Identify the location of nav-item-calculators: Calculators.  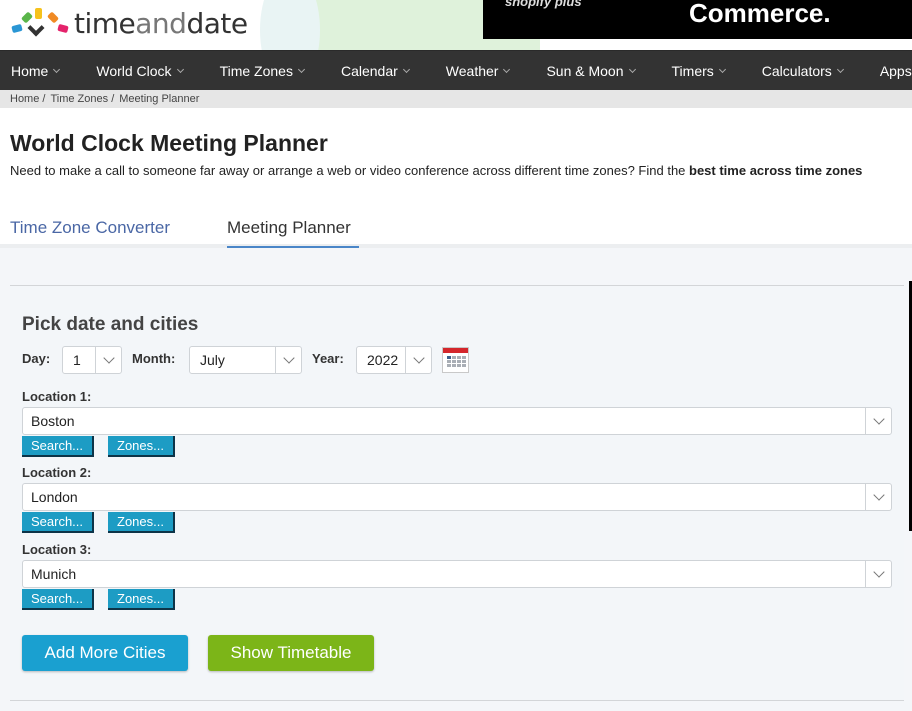
(803, 71).